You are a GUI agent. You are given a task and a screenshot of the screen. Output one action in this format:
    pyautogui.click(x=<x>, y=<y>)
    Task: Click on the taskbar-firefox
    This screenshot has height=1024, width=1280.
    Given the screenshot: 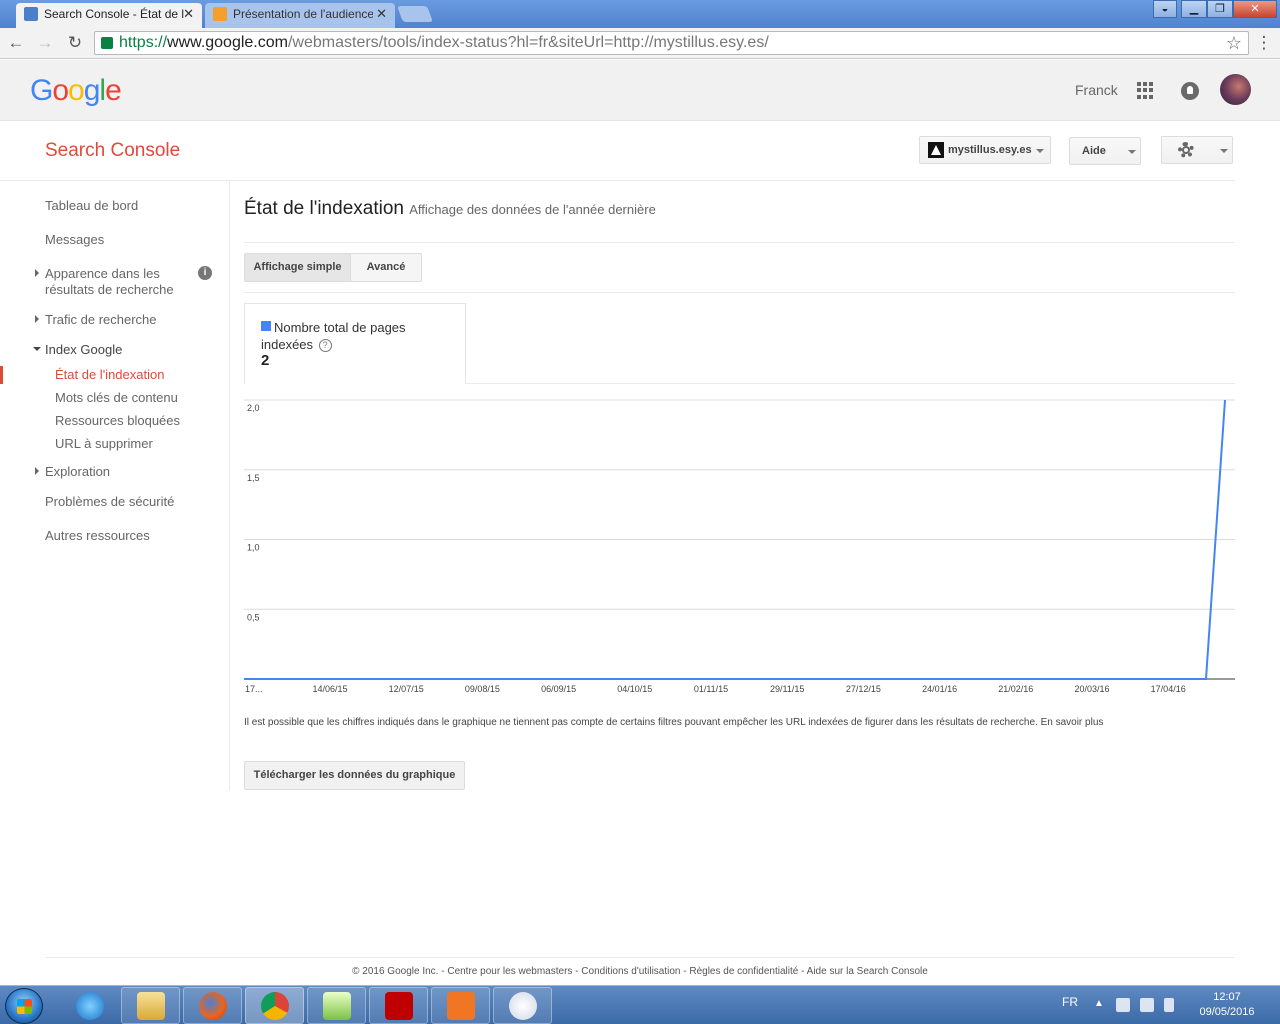 What is the action you would take?
    pyautogui.click(x=212, y=1005)
    